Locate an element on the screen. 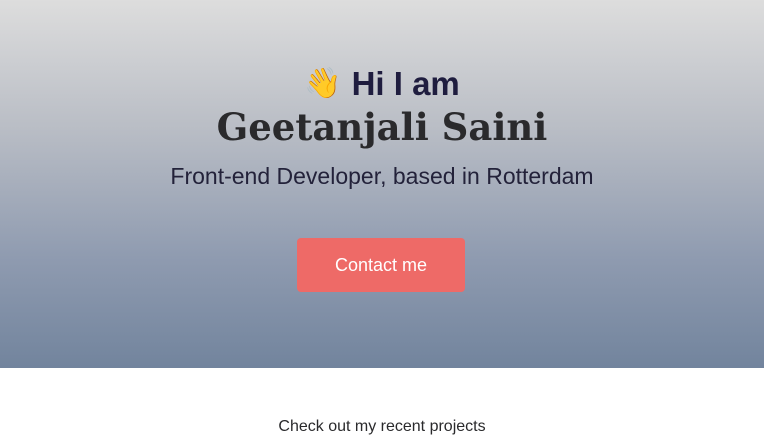 This screenshot has height=446, width=764. greeting: 👋 Hi I am is located at coordinates (382, 84).